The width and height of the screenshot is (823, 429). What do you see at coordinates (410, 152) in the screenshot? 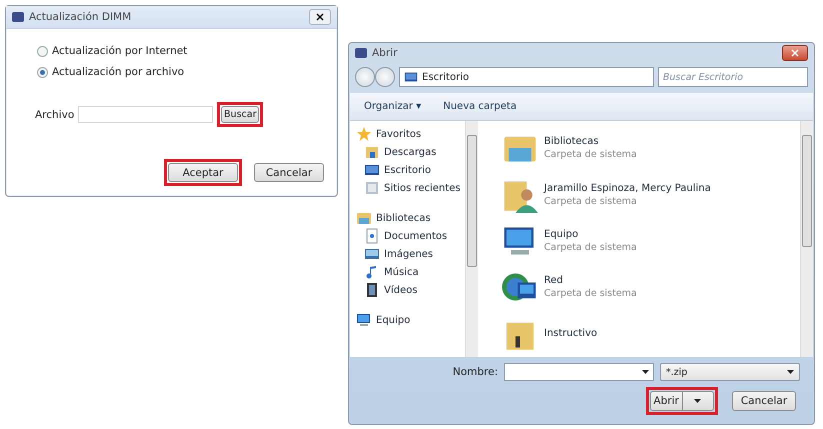
I see `sidebar-item: Descargas` at bounding box center [410, 152].